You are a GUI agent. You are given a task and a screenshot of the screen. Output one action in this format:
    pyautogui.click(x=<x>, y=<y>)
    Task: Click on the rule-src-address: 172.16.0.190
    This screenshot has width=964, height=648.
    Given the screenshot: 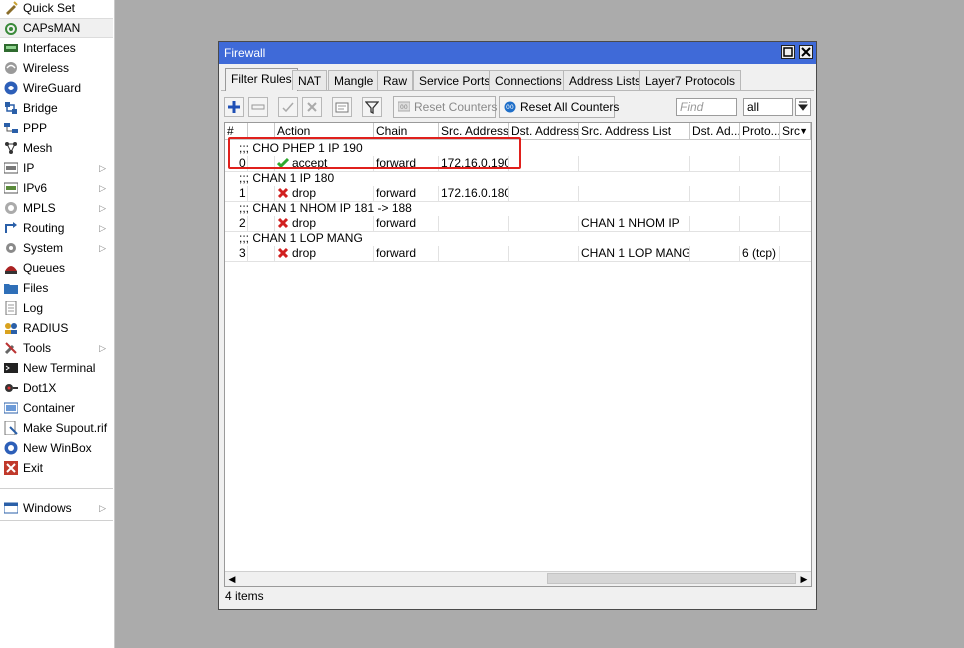 What is the action you would take?
    pyautogui.click(x=475, y=163)
    